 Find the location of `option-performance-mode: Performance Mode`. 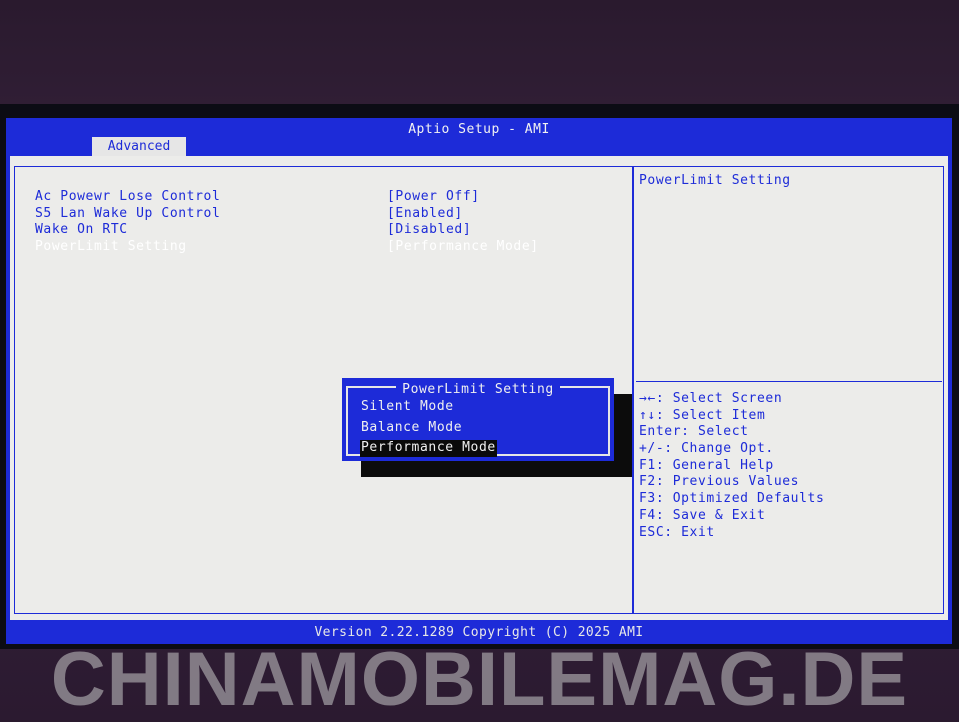

option-performance-mode: Performance Mode is located at coordinates (428, 449).